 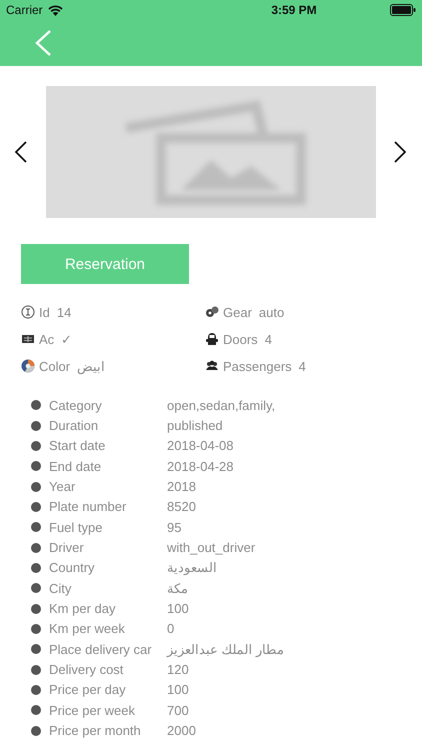 What do you see at coordinates (91, 366) in the screenshot?
I see `feature-value: ابيض` at bounding box center [91, 366].